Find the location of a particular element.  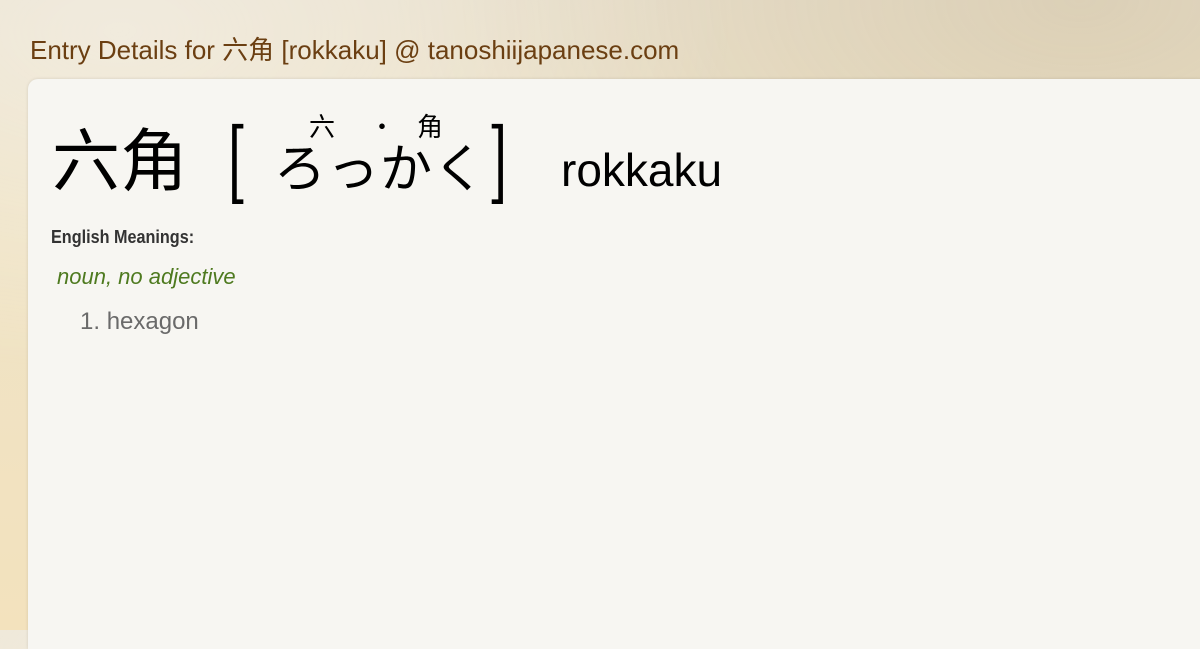

romaji-reading: rokkaku is located at coordinates (642, 170).